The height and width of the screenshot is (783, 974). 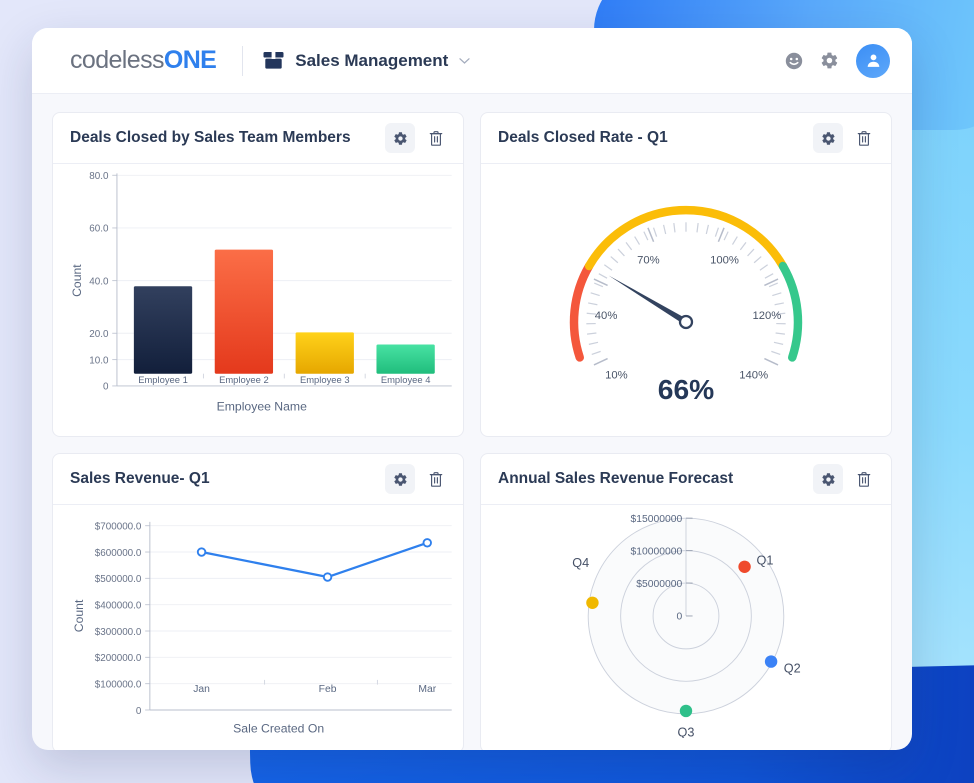 I want to click on svg-text: Sale Created On, so click(x=278, y=729).